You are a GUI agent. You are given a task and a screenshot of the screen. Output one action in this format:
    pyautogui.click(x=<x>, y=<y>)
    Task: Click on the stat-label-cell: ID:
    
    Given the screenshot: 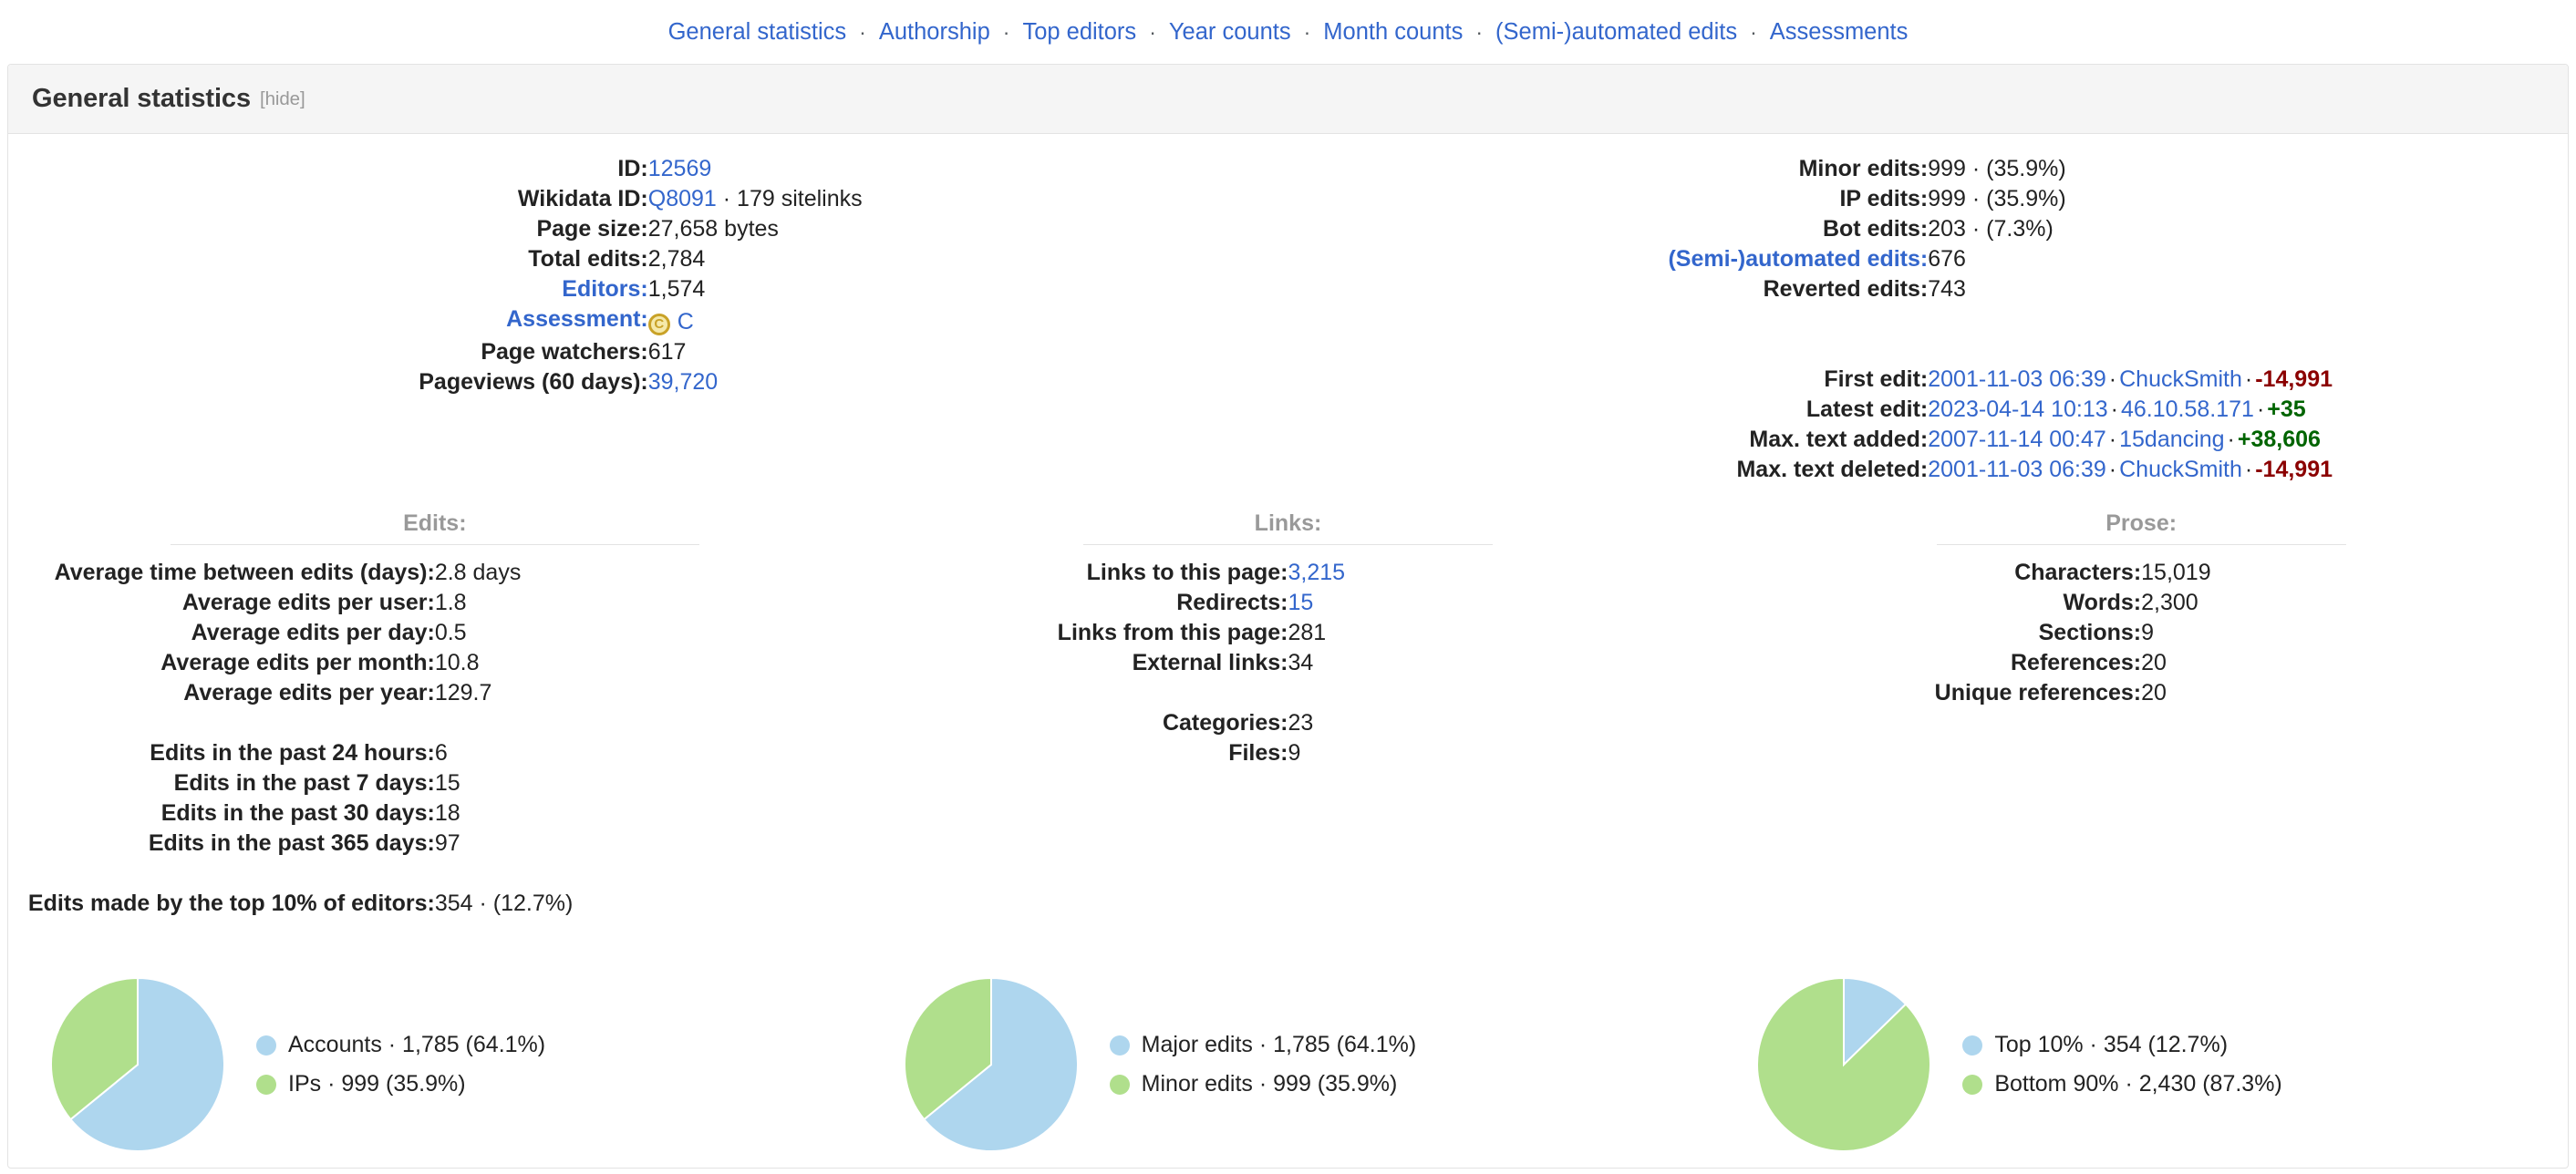 What is the action you would take?
    pyautogui.click(x=327, y=169)
    